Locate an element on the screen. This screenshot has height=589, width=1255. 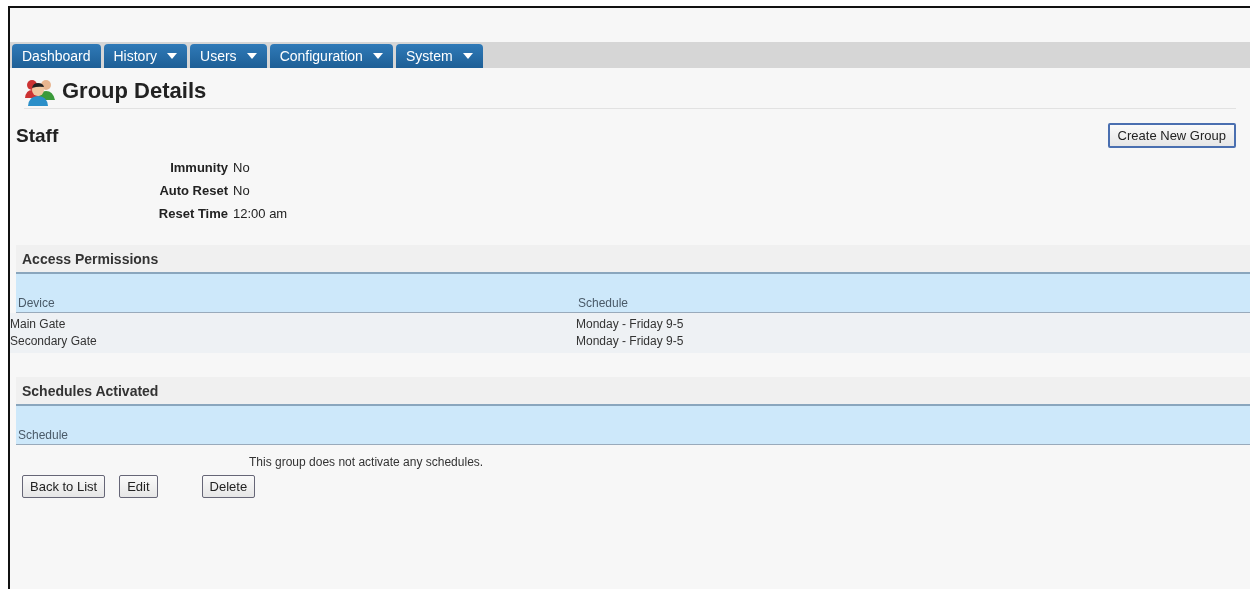
empty-message: This group does not activate any schedules. is located at coordinates (366, 462).